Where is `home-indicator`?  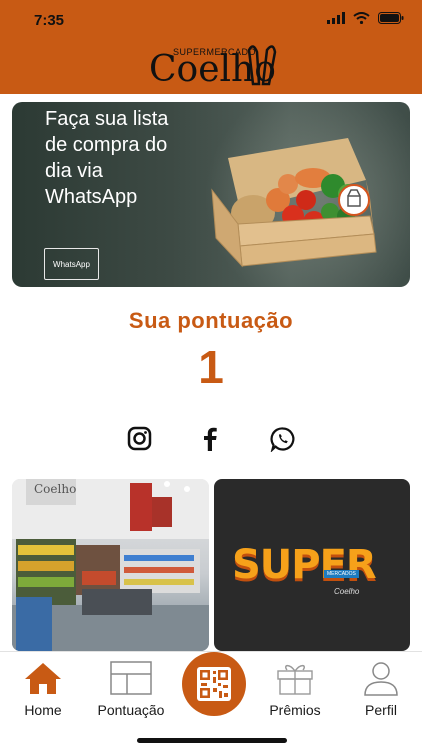
home-indicator is located at coordinates (212, 740).